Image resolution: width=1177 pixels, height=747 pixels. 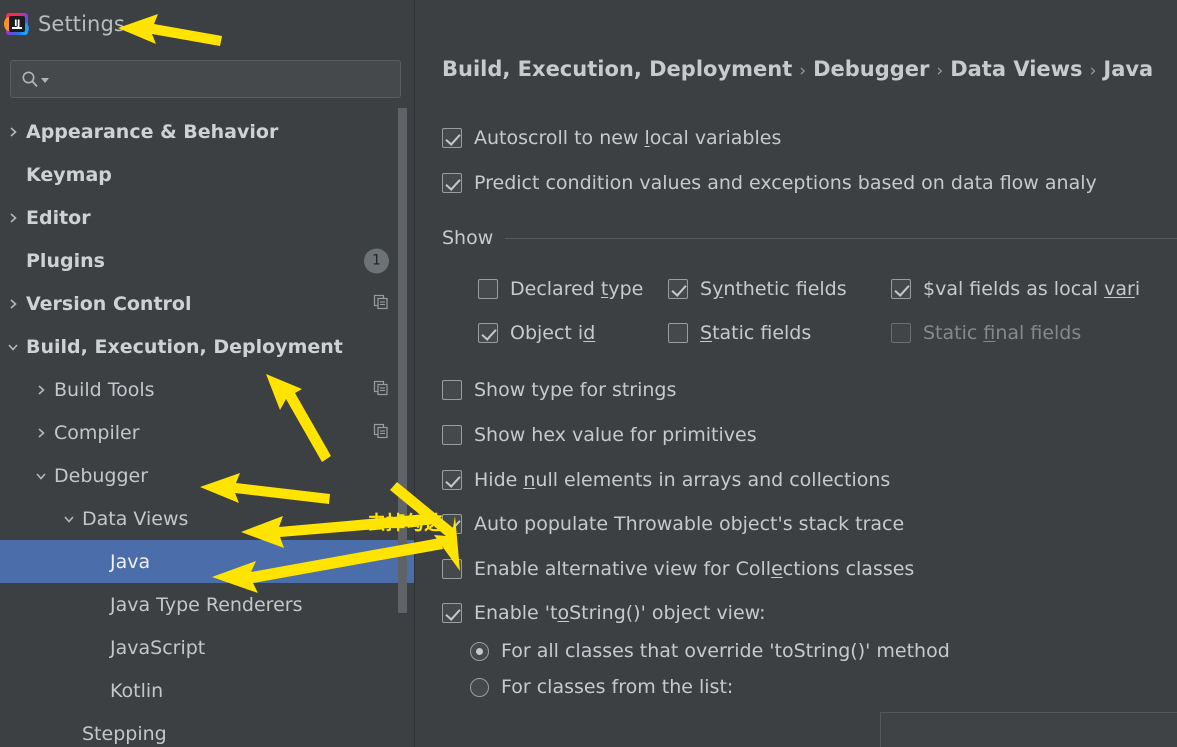 I want to click on checkbox-label: Show type for strings, so click(x=575, y=390).